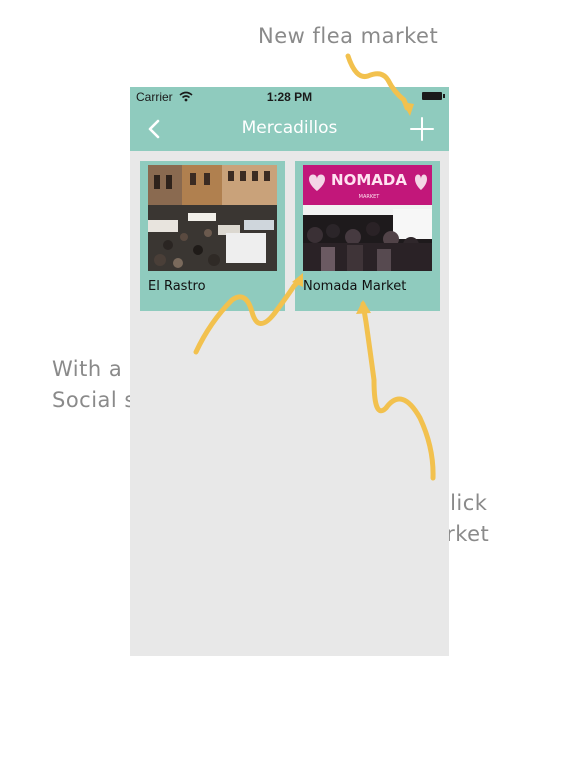 The height and width of the screenshot is (760, 580). Describe the element at coordinates (355, 286) in the screenshot. I see `market-name: Nomada Market` at that location.